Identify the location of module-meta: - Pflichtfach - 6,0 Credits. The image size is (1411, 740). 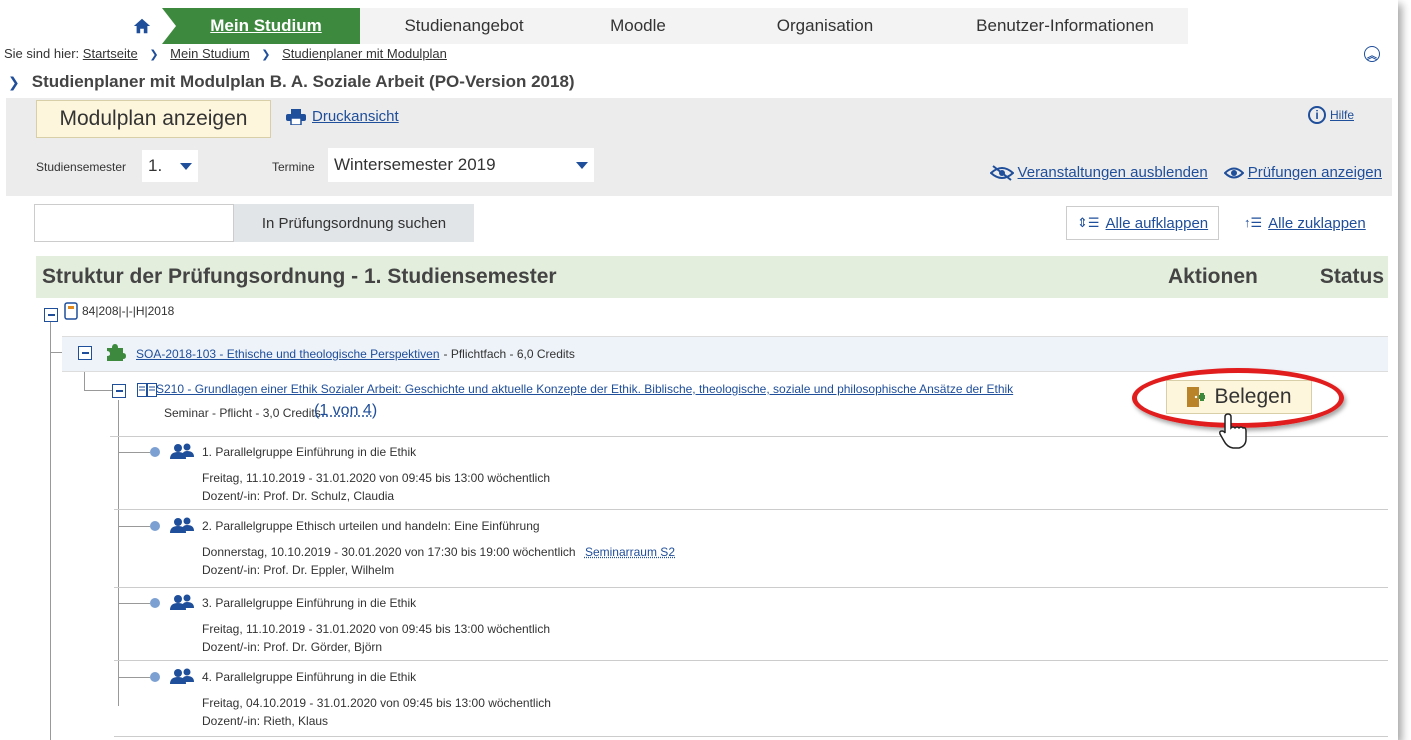
(509, 354).